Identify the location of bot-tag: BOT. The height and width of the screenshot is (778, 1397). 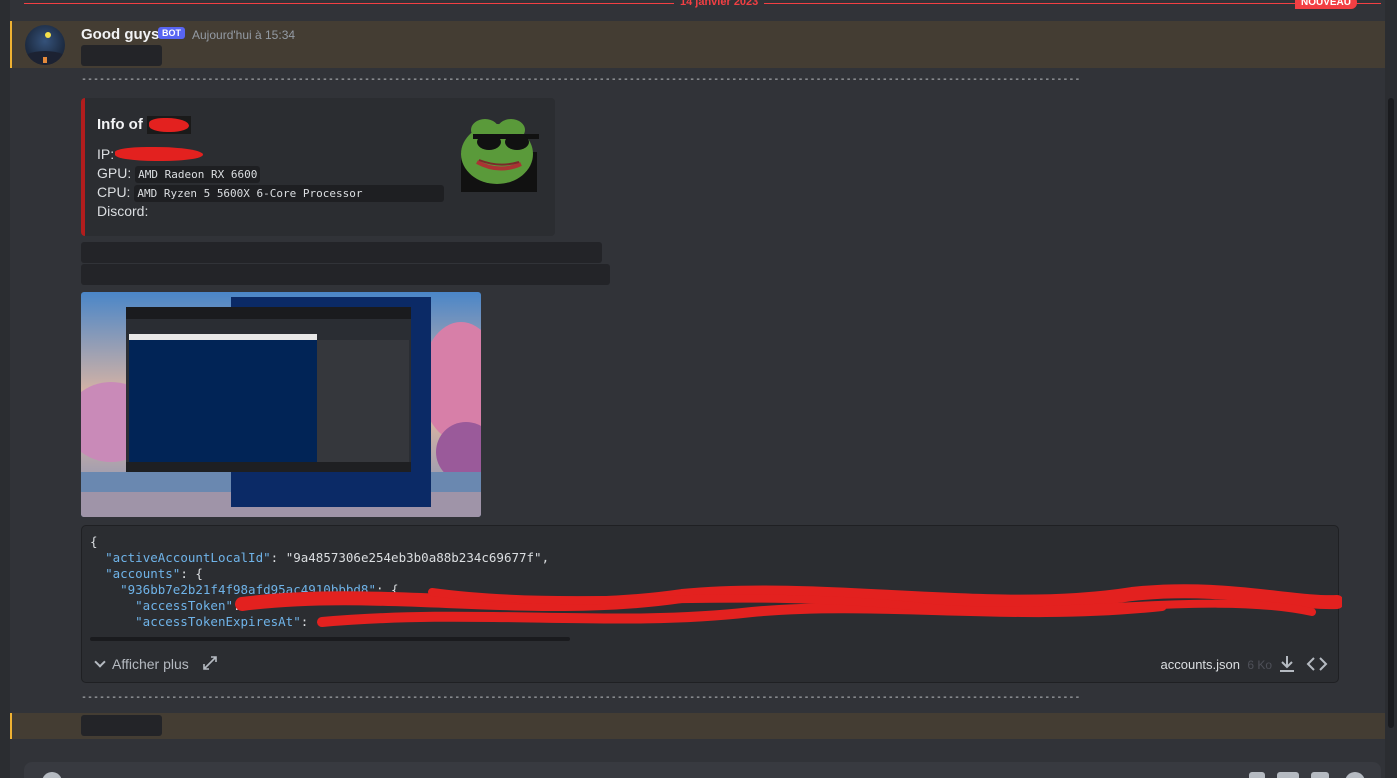
(171, 33).